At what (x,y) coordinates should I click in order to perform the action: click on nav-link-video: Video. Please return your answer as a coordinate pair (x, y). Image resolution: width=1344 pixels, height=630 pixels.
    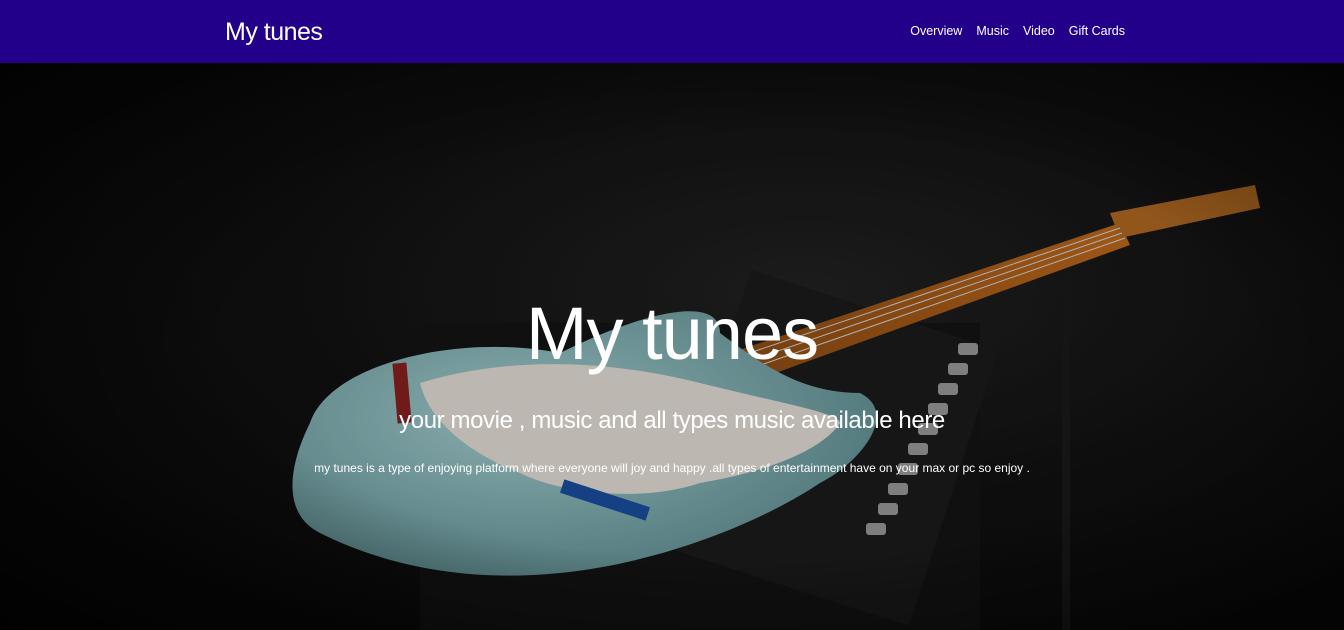
    Looking at the image, I should click on (1039, 31).